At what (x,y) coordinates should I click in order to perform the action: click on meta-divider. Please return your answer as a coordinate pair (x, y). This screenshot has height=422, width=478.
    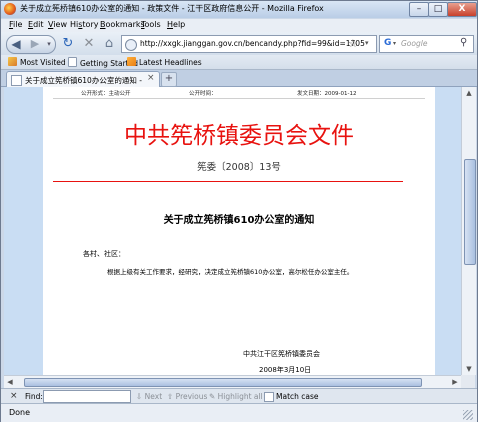
    Looking at the image, I should click on (239, 98).